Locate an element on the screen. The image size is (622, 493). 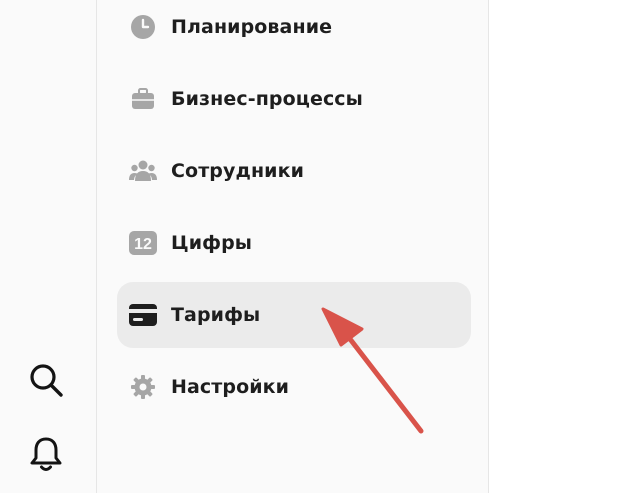
sidebar-item-label: Бизнес-процессы is located at coordinates (267, 99).